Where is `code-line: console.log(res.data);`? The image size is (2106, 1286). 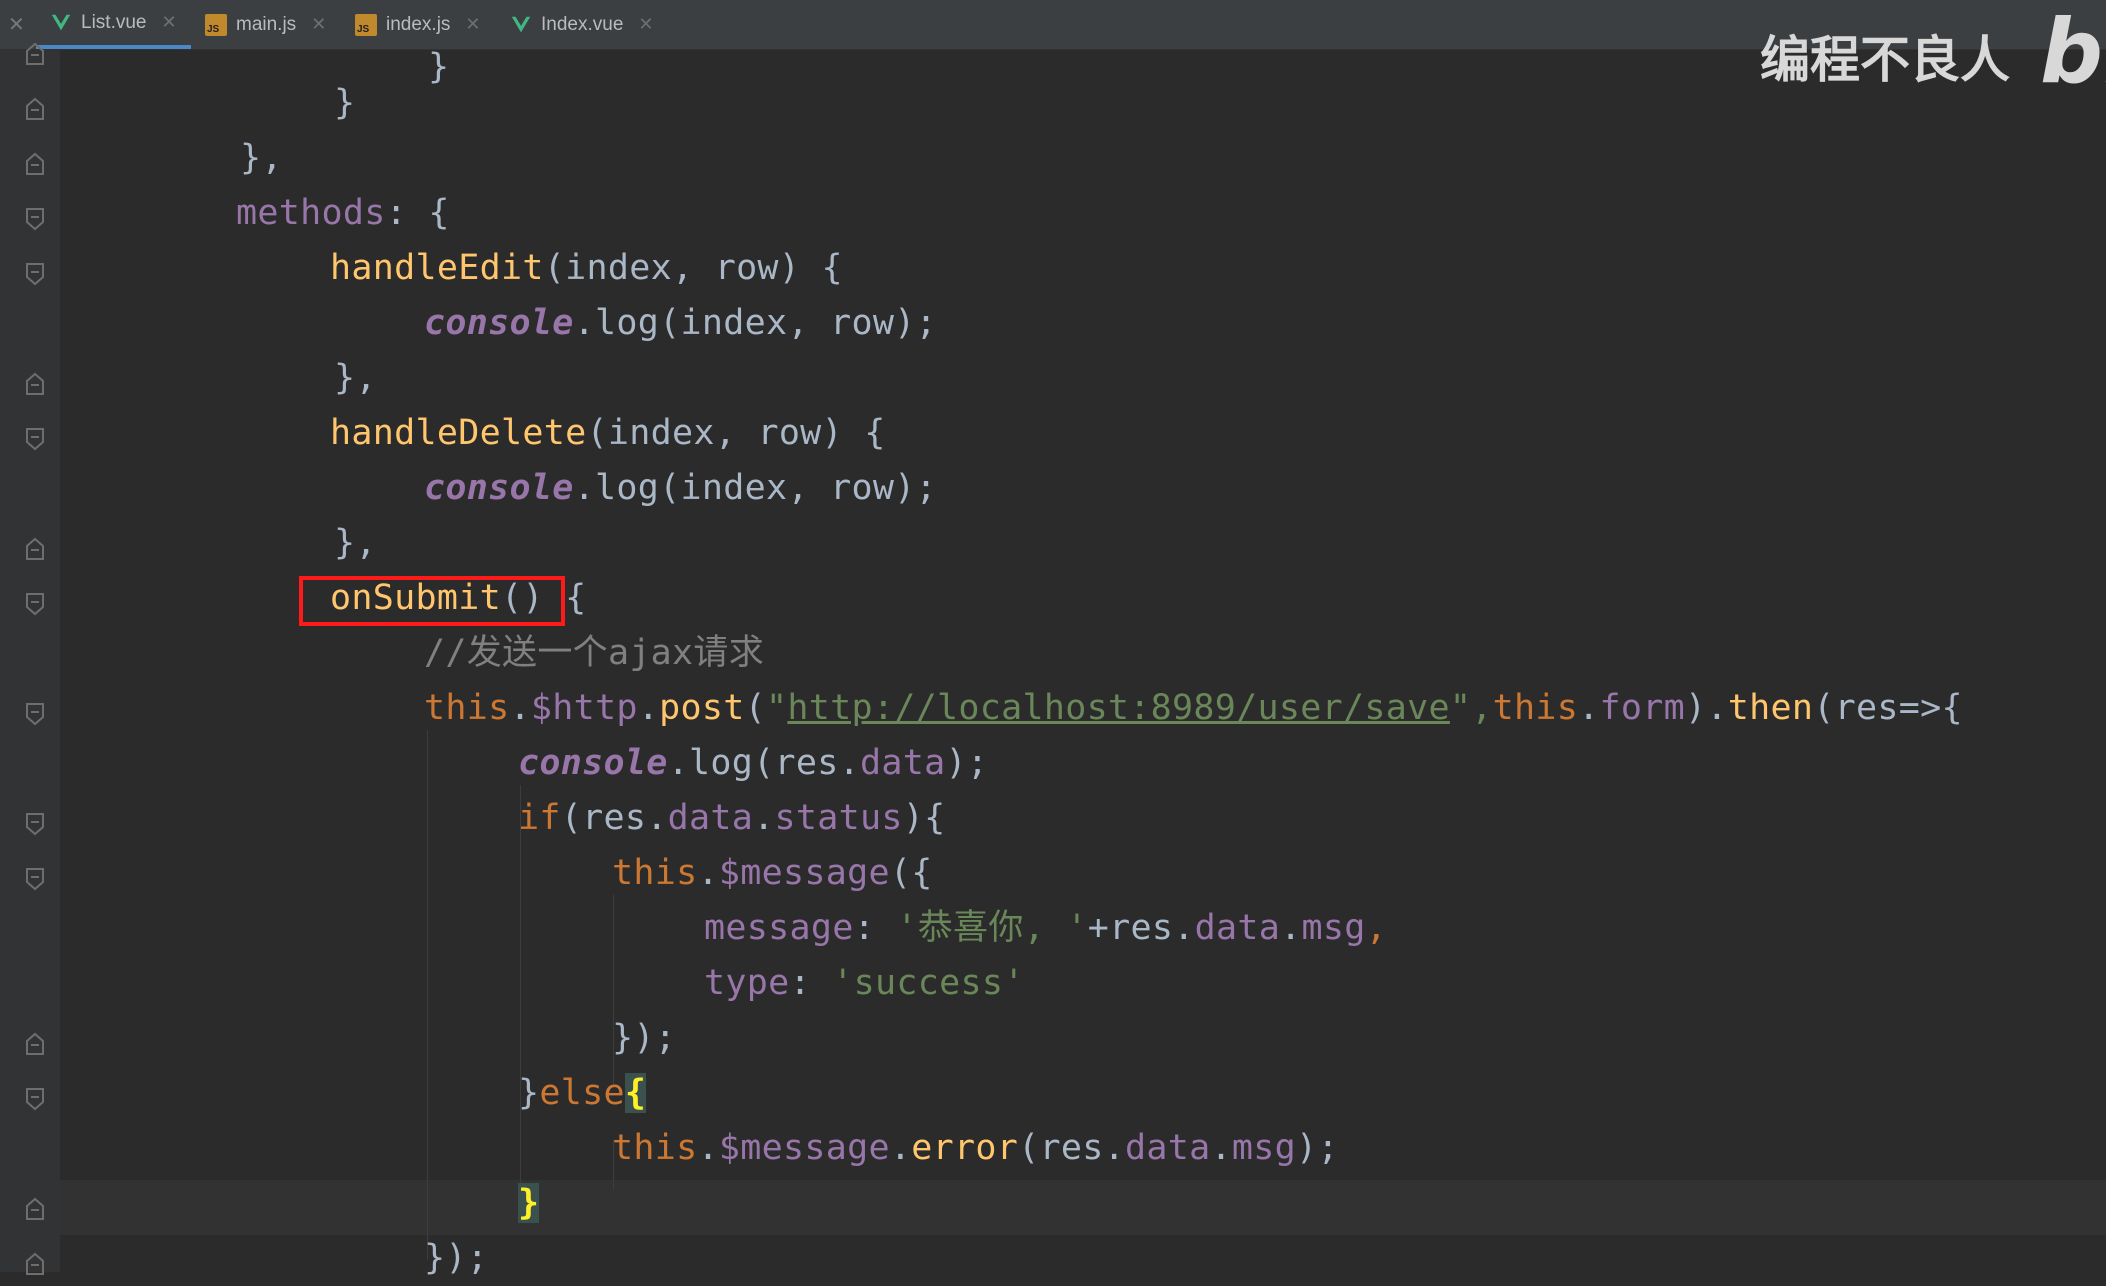
code-line: console.log(res.data); is located at coordinates (753, 763).